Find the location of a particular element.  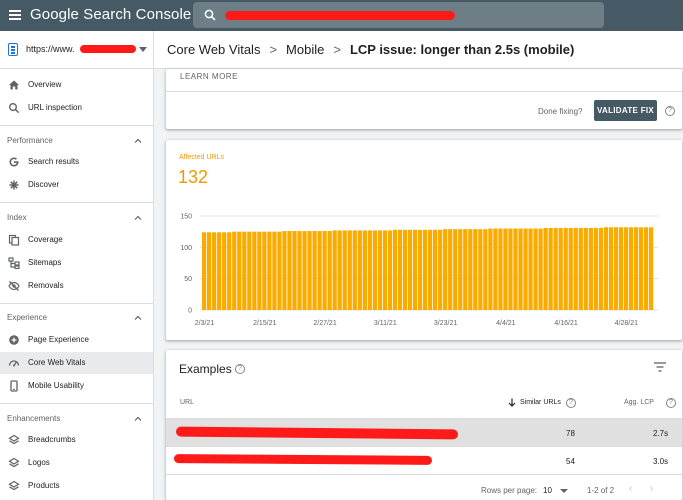

table-row: 78 2.7s is located at coordinates (424, 432).